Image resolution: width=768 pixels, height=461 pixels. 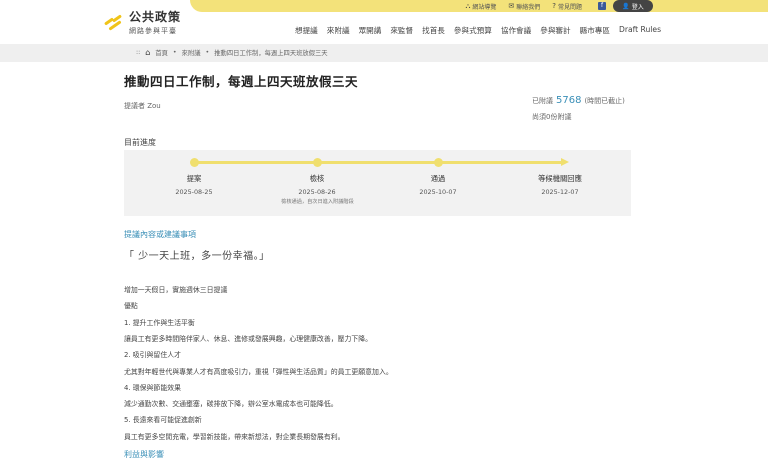 I want to click on votes-needed: 尚須0份附議, so click(x=552, y=117).